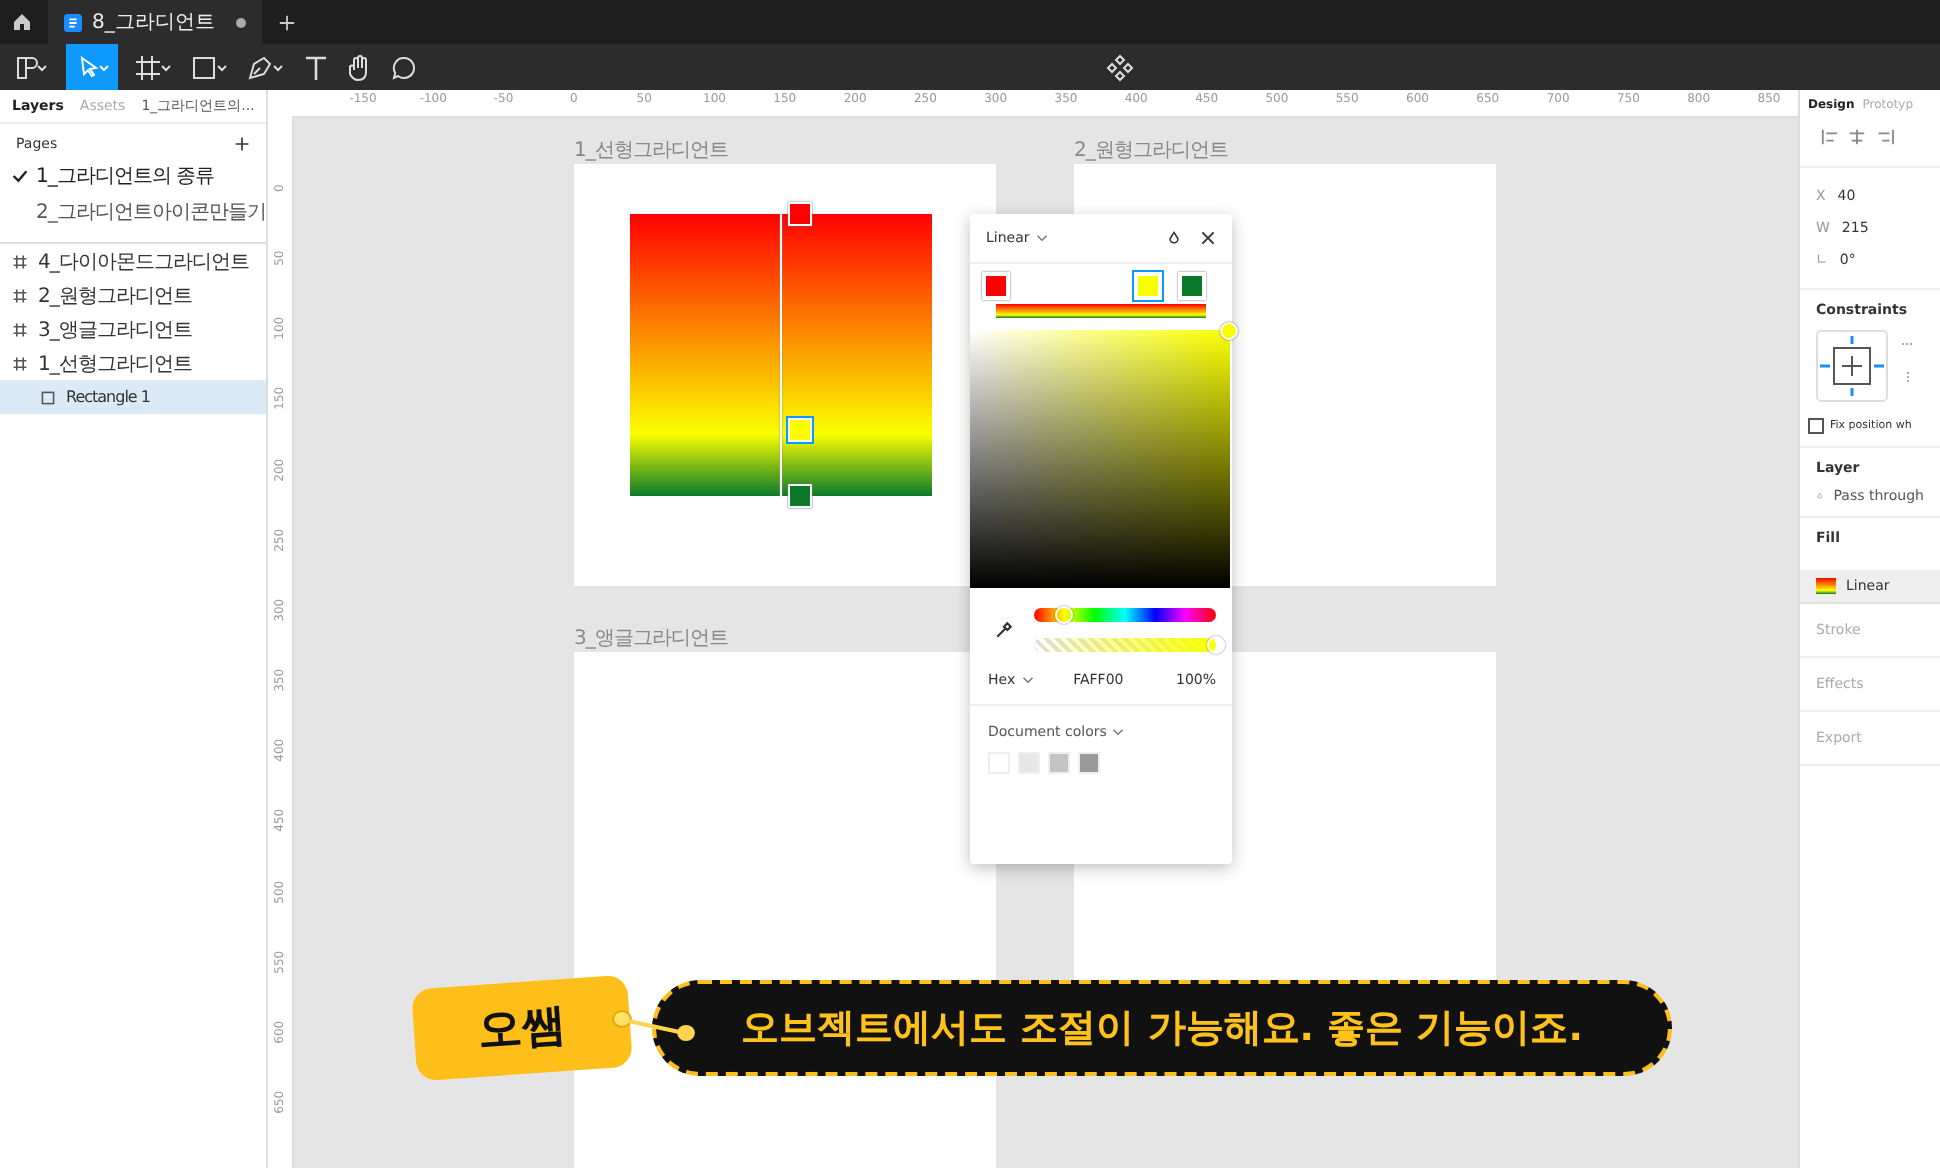 This screenshot has height=1168, width=1940. I want to click on tag-string-drawing, so click(654, 1026).